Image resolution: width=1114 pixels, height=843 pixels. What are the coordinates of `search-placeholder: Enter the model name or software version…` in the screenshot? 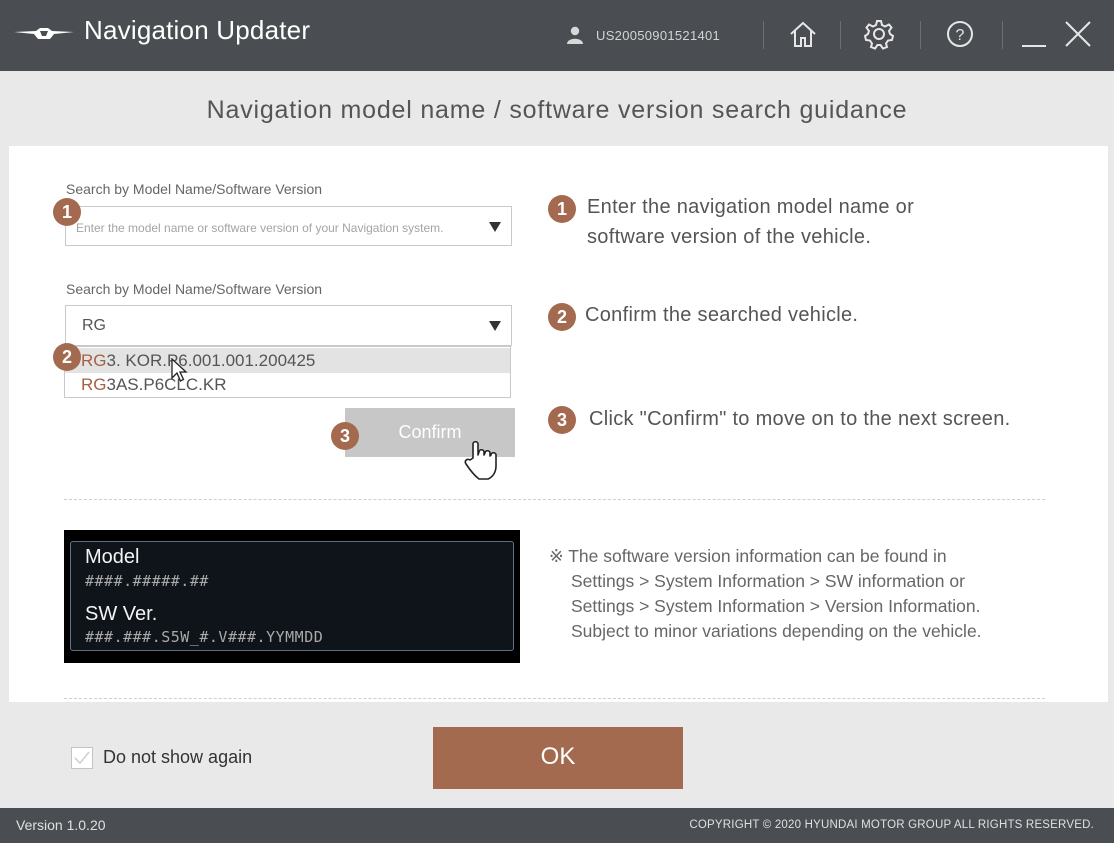 It's located at (260, 228).